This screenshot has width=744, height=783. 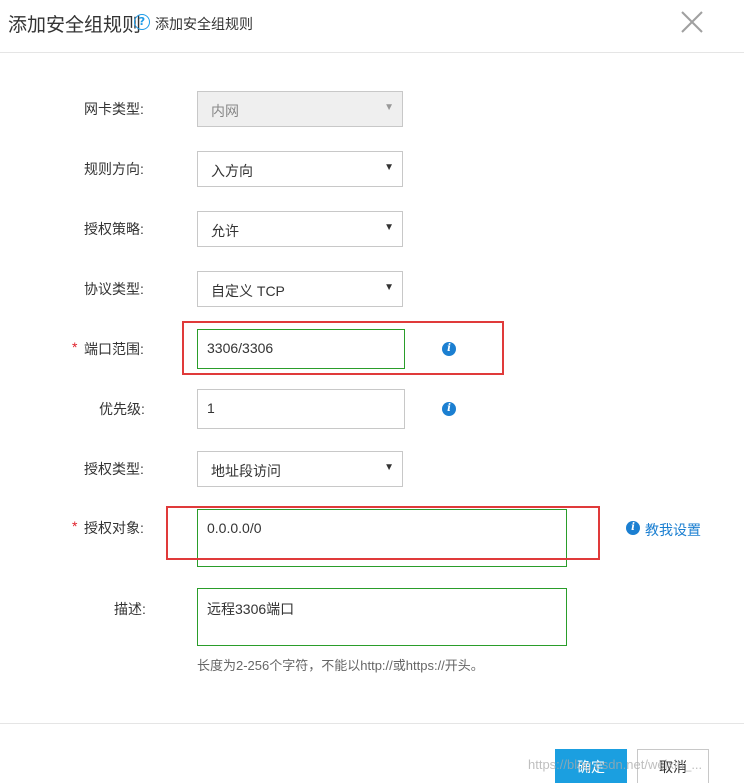 I want to click on help-link: 添加安全组规则, so click(x=204, y=24).